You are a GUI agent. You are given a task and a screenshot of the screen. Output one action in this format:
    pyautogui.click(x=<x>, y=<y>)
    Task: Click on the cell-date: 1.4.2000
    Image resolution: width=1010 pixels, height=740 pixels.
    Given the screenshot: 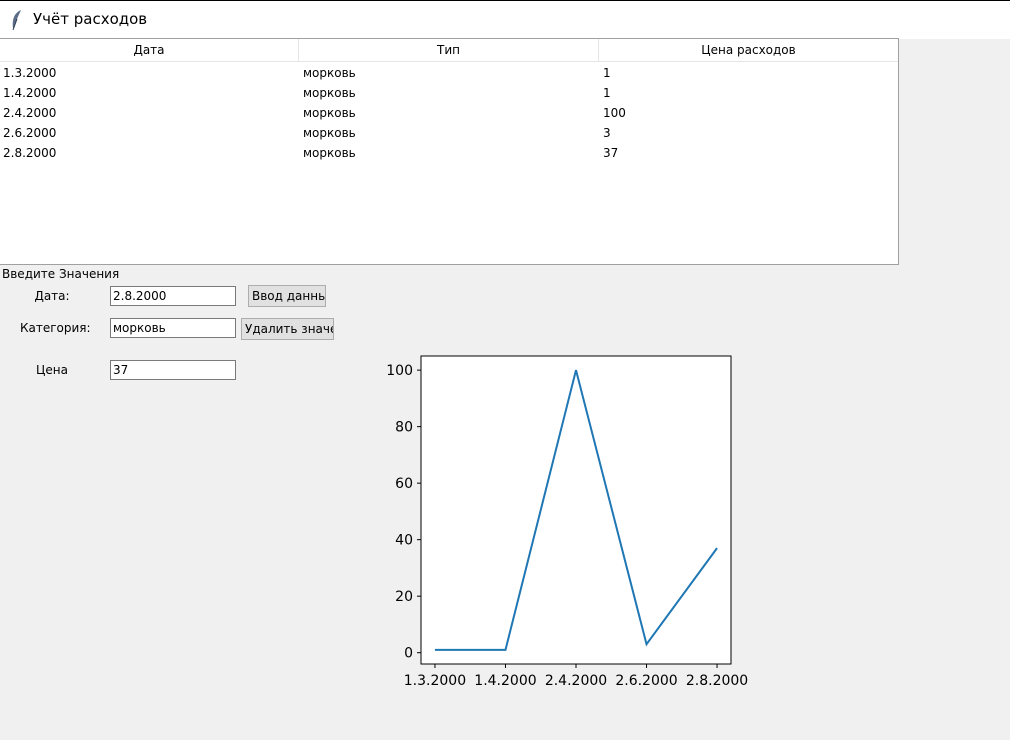 What is the action you would take?
    pyautogui.click(x=30, y=93)
    